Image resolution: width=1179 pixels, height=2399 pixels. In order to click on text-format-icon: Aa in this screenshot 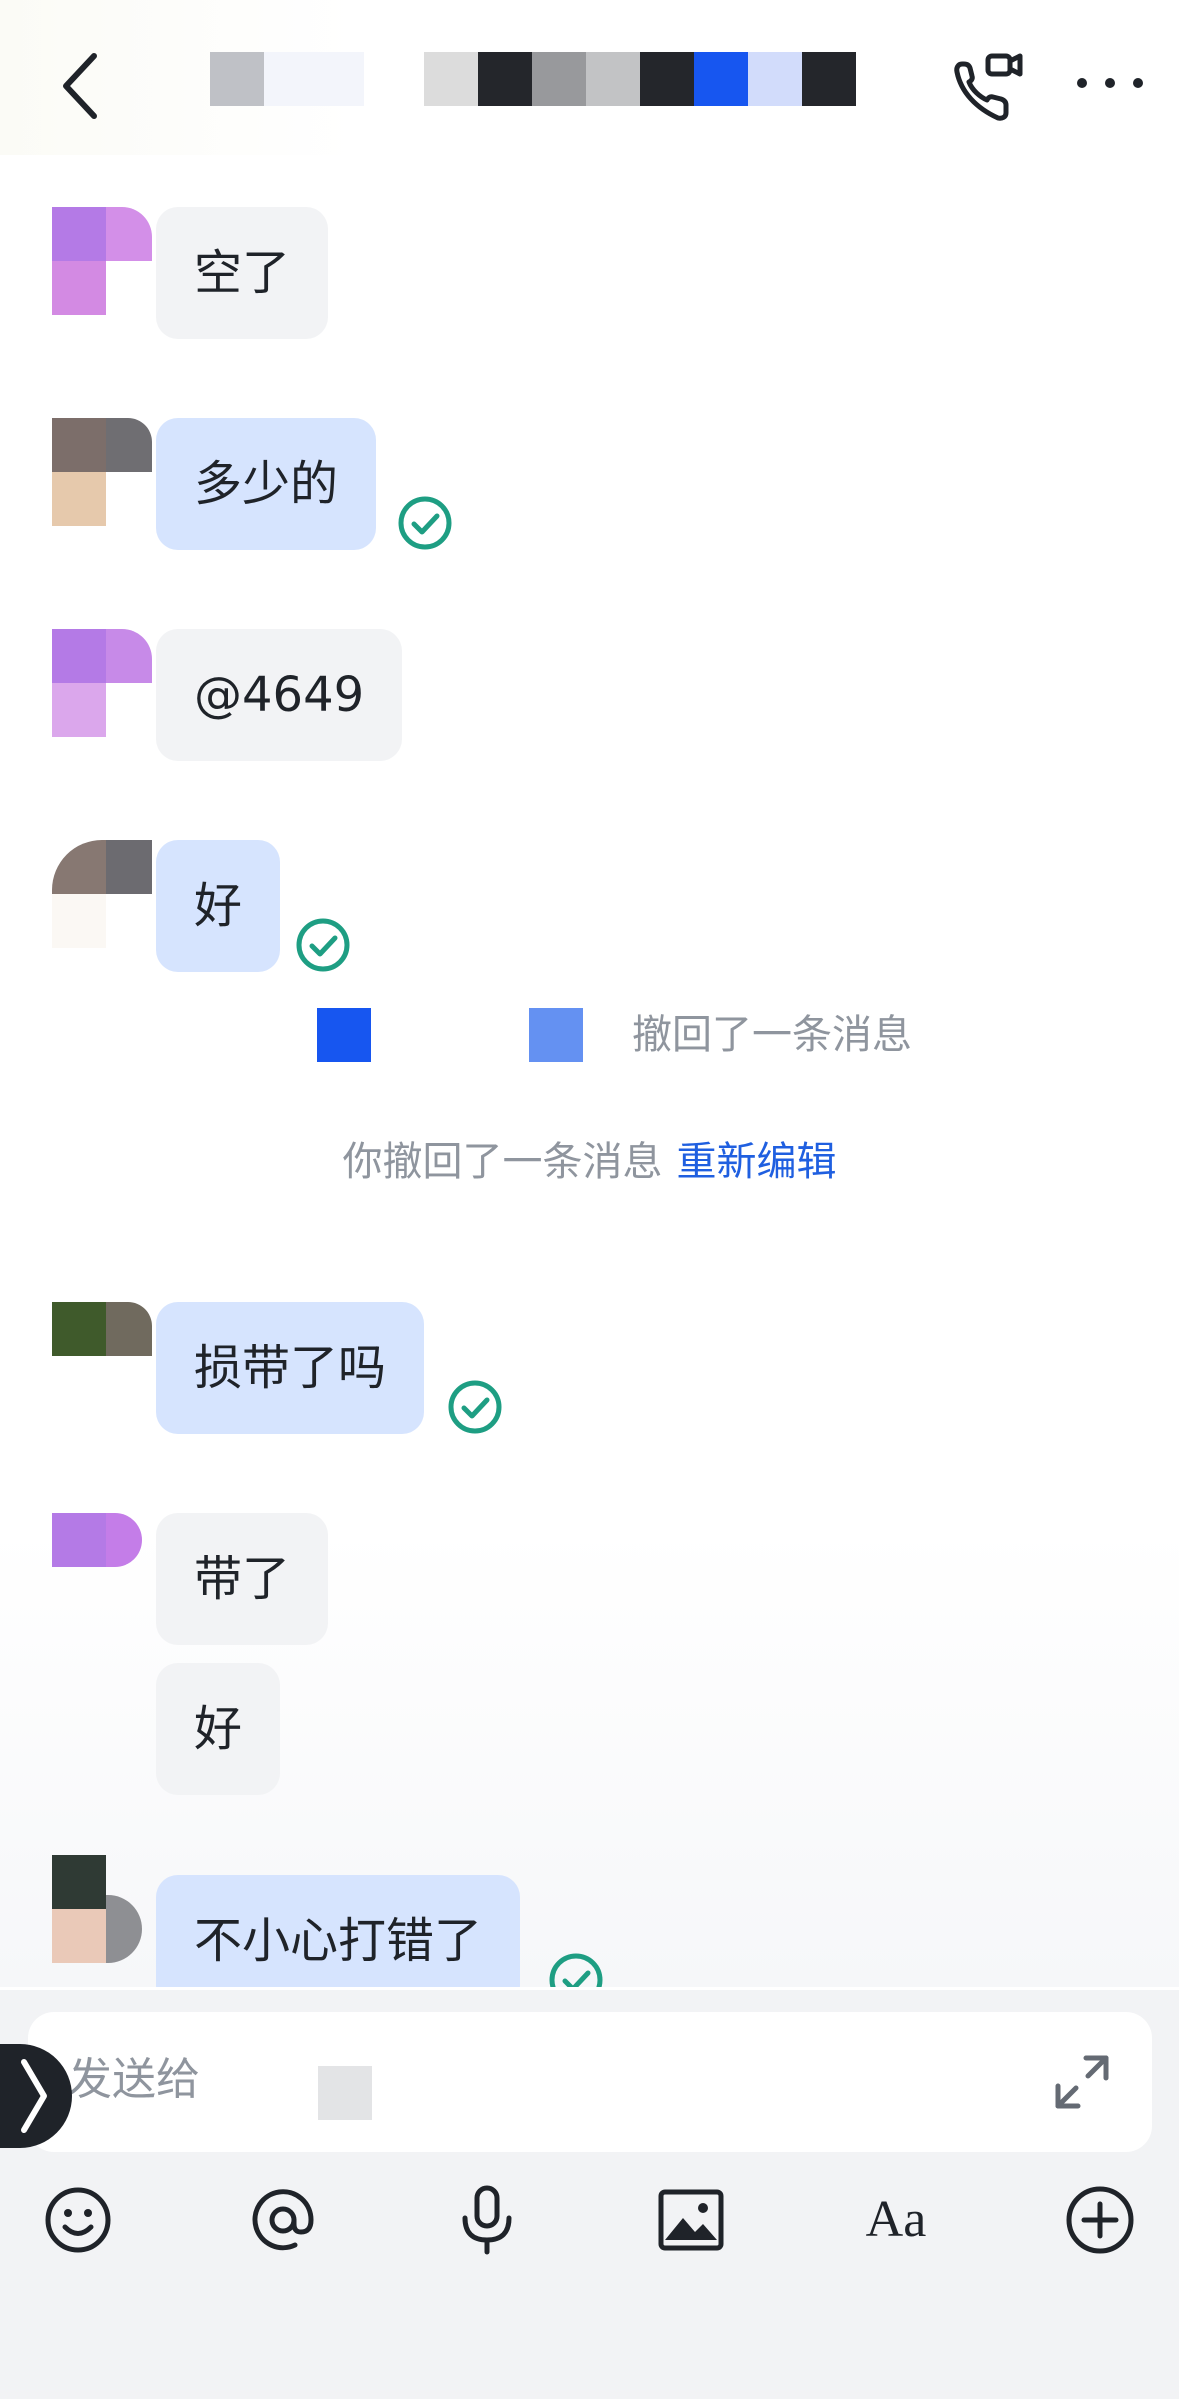, I will do `click(896, 2219)`.